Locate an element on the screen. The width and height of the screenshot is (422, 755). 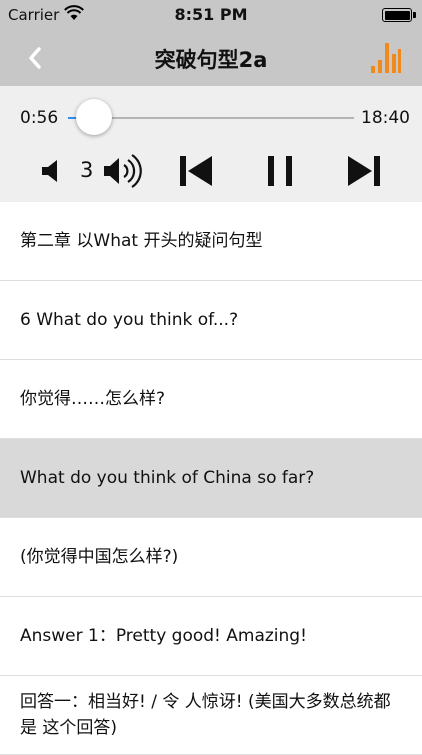
page-title: 突破句型2a is located at coordinates (211, 60).